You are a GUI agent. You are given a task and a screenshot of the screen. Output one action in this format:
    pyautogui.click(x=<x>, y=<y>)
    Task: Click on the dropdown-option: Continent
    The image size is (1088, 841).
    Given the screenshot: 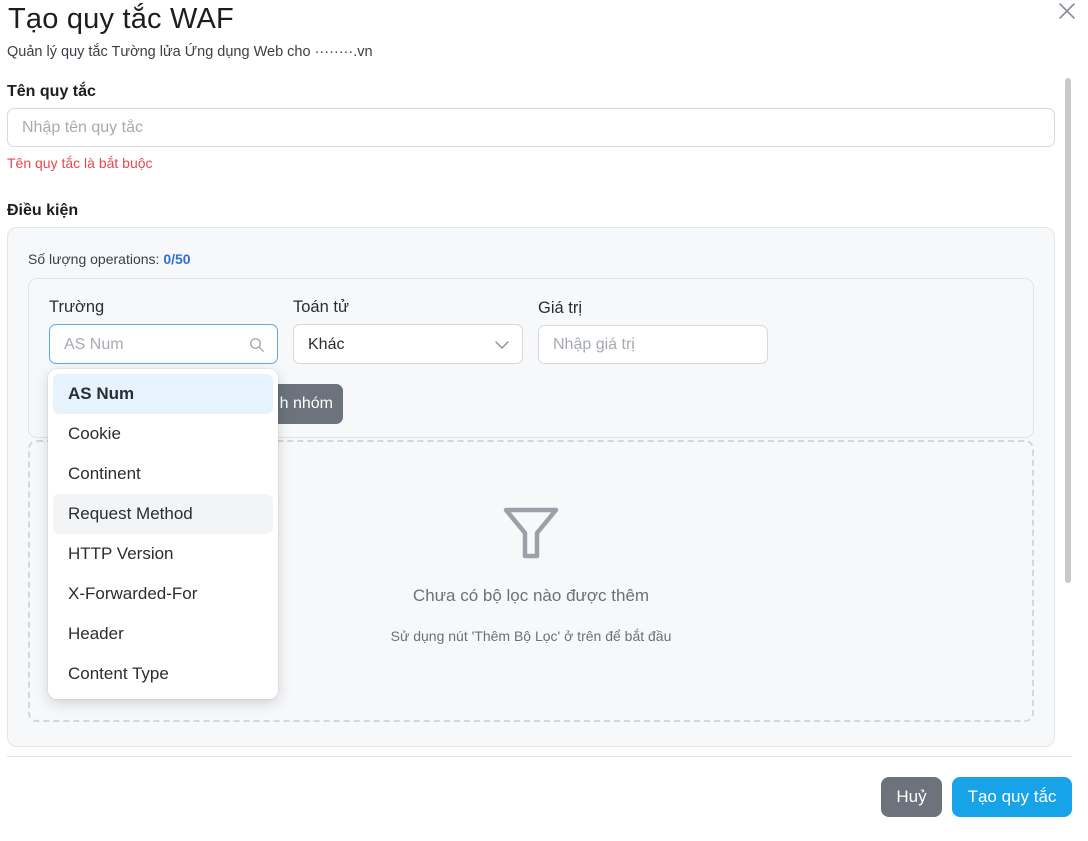 What is the action you would take?
    pyautogui.click(x=163, y=474)
    